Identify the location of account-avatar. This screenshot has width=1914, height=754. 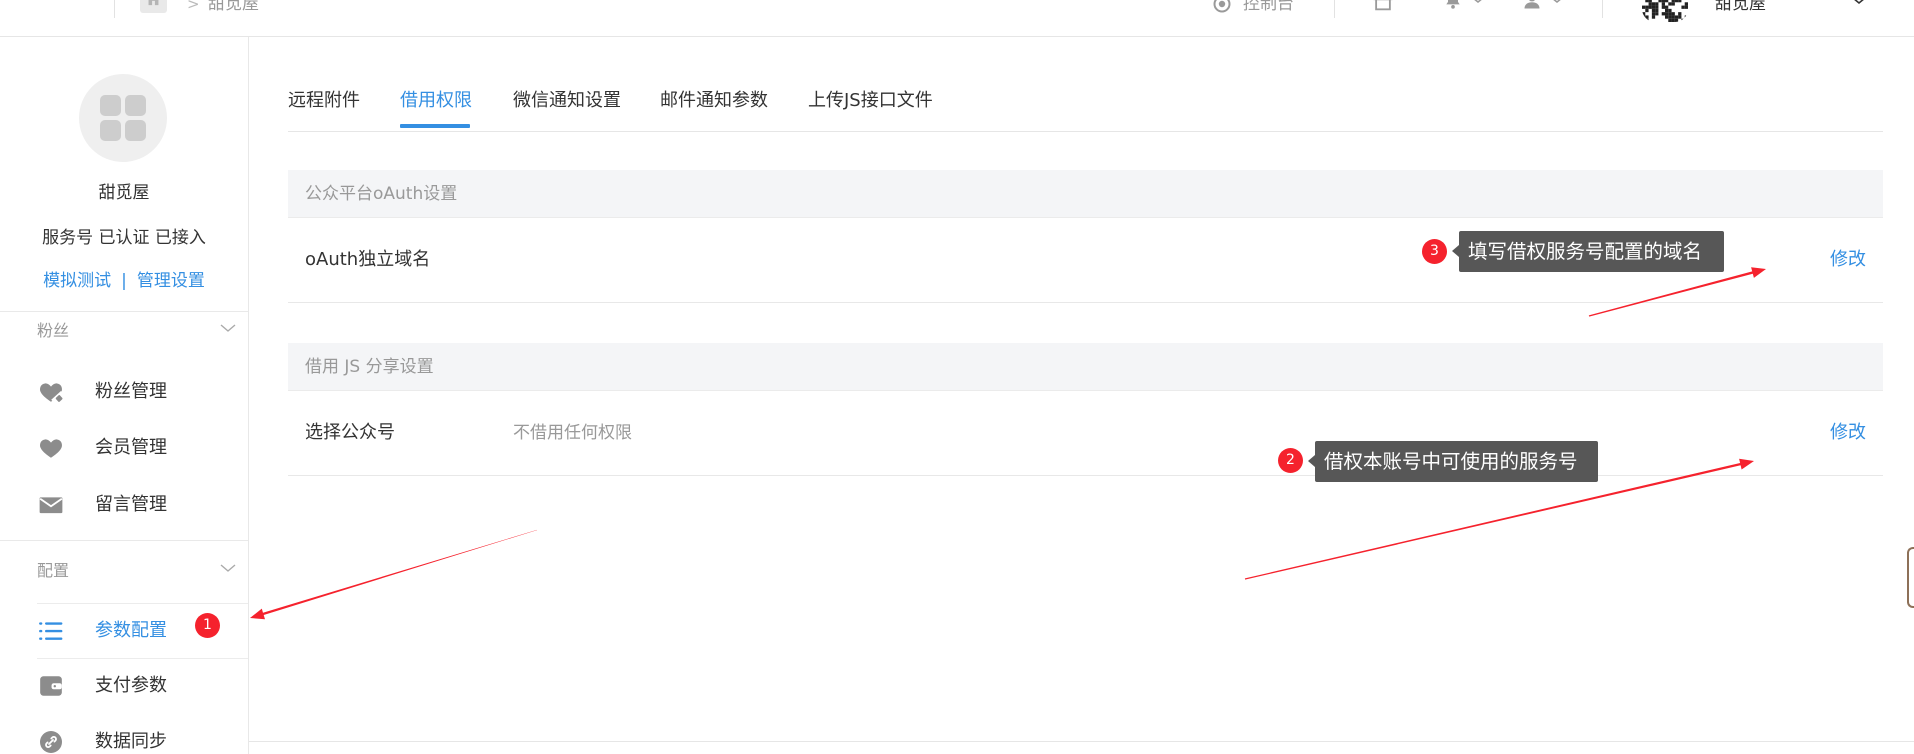
(123, 118).